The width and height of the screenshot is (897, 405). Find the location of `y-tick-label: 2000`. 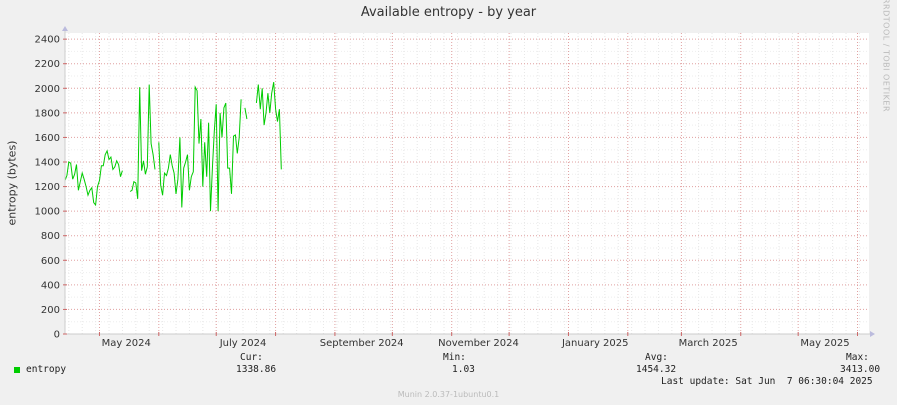

y-tick-label: 2000 is located at coordinates (47, 89).